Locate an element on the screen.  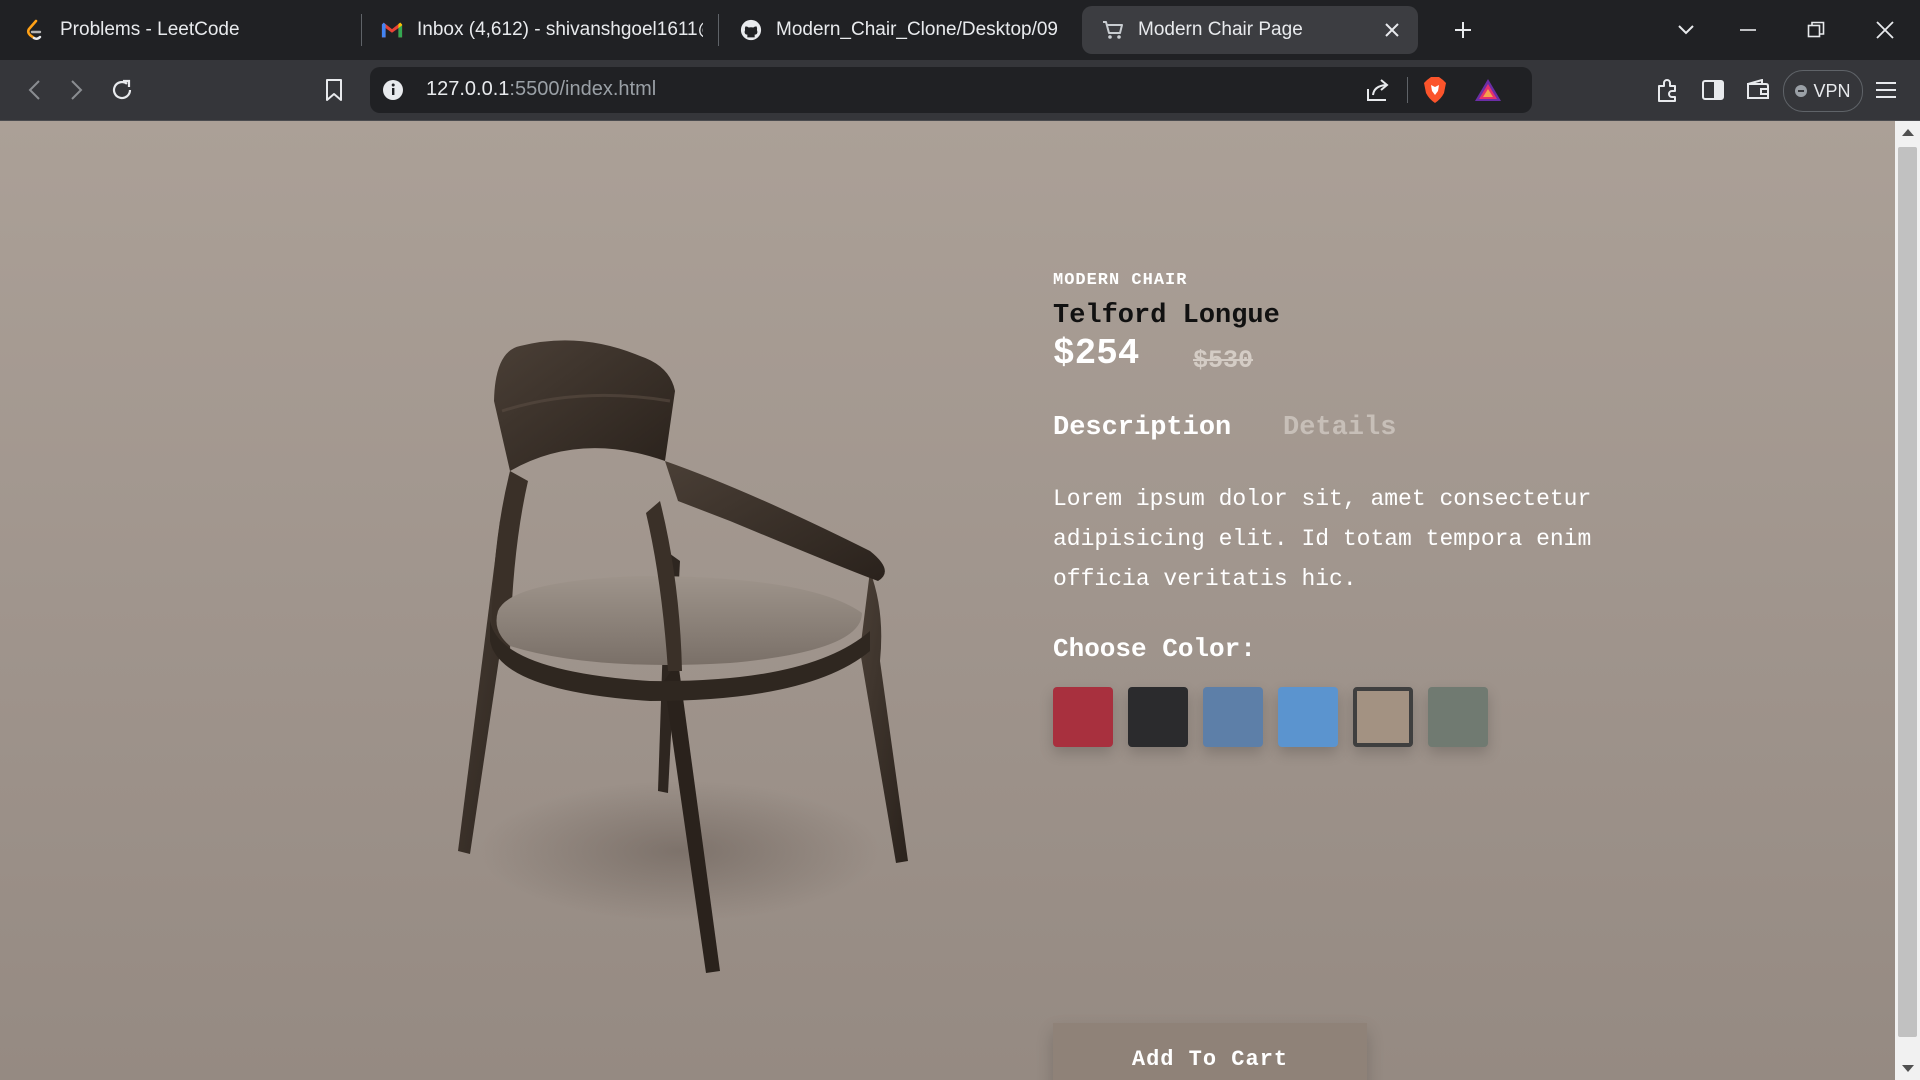
brave-rewards-icon is located at coordinates (1488, 92).